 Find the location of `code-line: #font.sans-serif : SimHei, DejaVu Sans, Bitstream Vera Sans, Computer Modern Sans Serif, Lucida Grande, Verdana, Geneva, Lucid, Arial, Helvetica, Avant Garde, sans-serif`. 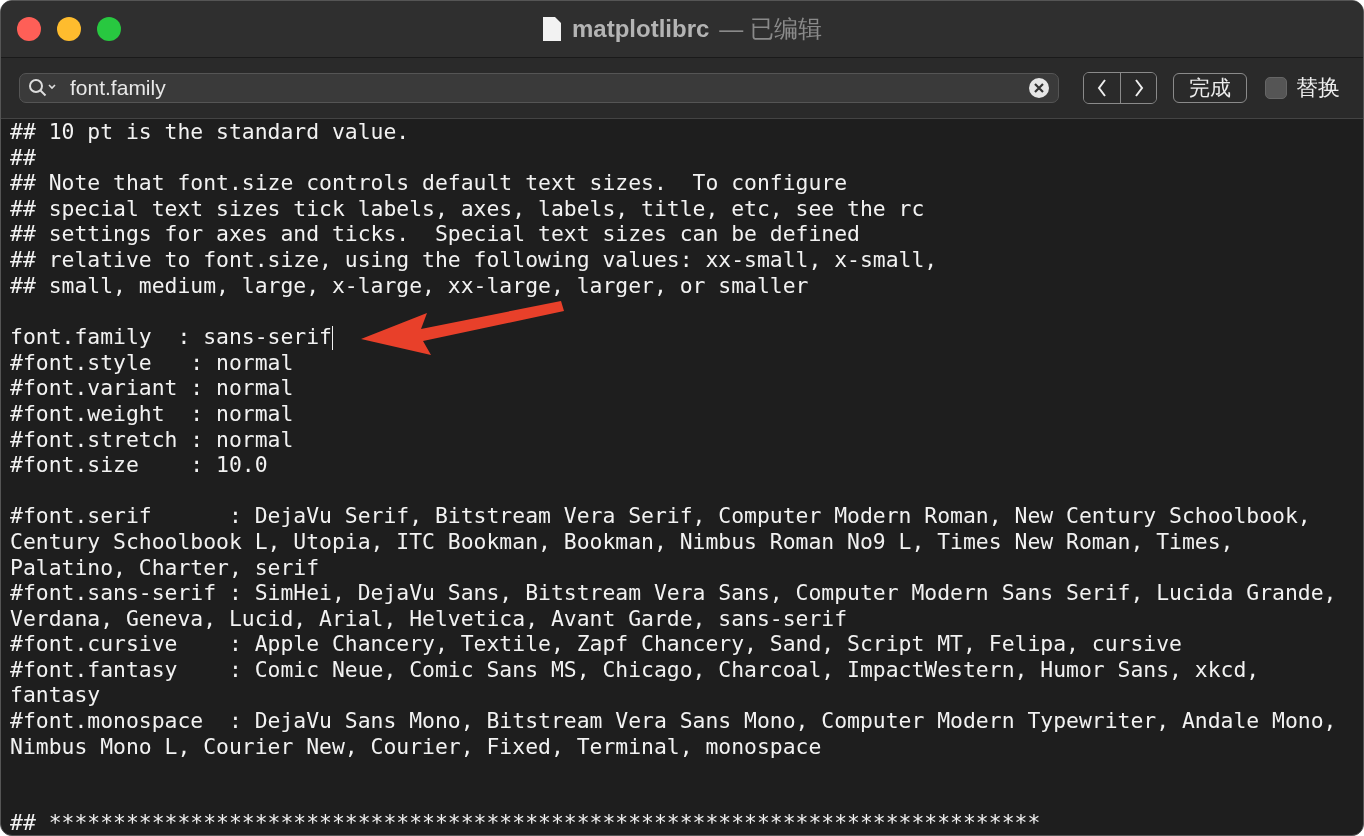

code-line: #font.sans-serif : SimHei, DejaVu Sans, Bitstream Vera Sans, Computer Modern Sans Serif, Lucida Grande, Verdana, Geneva, Lucid, Arial, Helvetica, Avant Garde, sans-serif is located at coordinates (674, 606).